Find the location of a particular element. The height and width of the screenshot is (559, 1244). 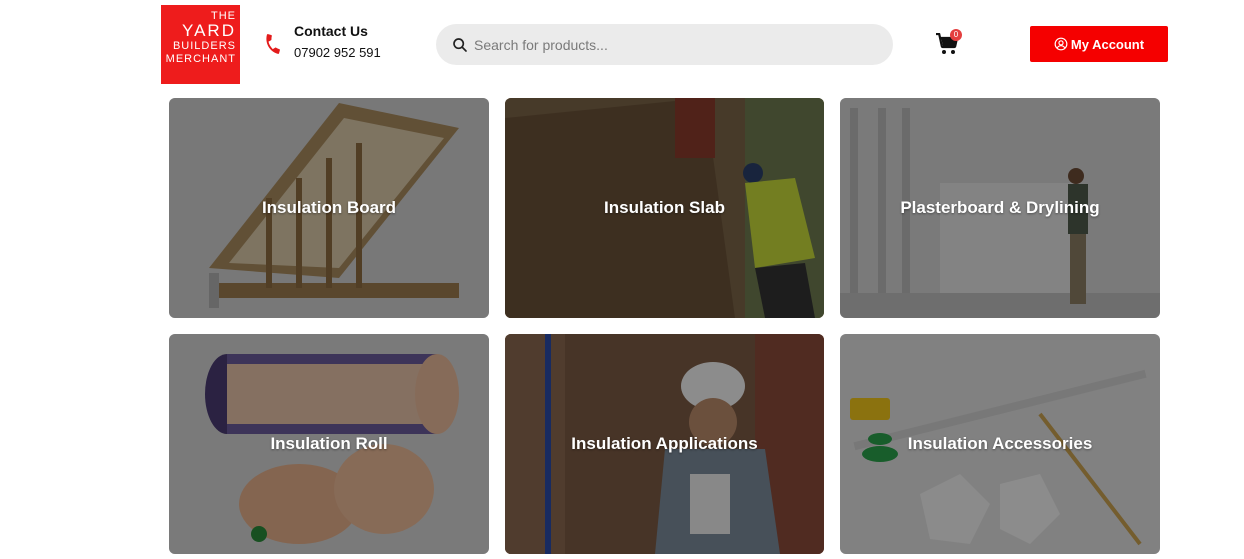

category-card-insulation-slab: Insulation Slab is located at coordinates (664, 208).